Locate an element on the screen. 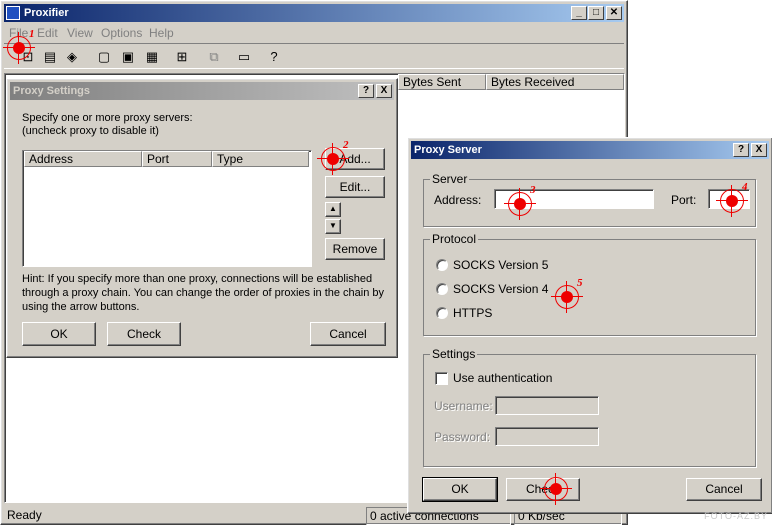  main-title: Proxifier is located at coordinates (46, 13).